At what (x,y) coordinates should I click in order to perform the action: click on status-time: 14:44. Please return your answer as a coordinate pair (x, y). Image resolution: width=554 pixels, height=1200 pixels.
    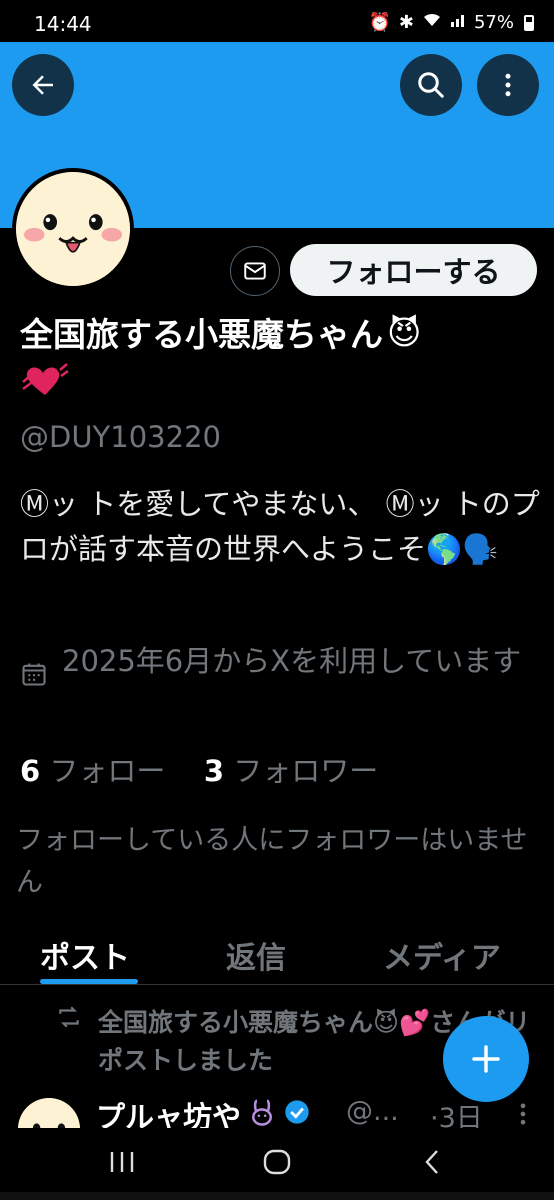
    Looking at the image, I should click on (63, 24).